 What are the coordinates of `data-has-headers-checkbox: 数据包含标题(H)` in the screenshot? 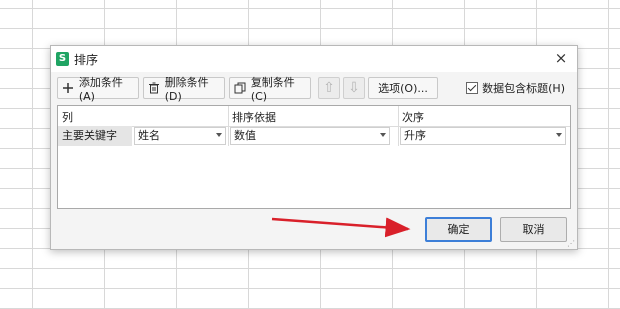 It's located at (515, 88).